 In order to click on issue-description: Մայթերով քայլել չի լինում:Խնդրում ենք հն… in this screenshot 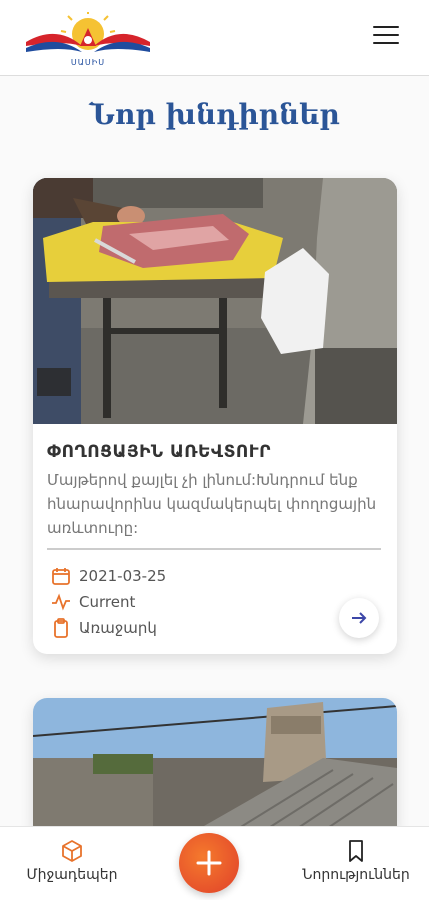, I will do `click(212, 504)`.